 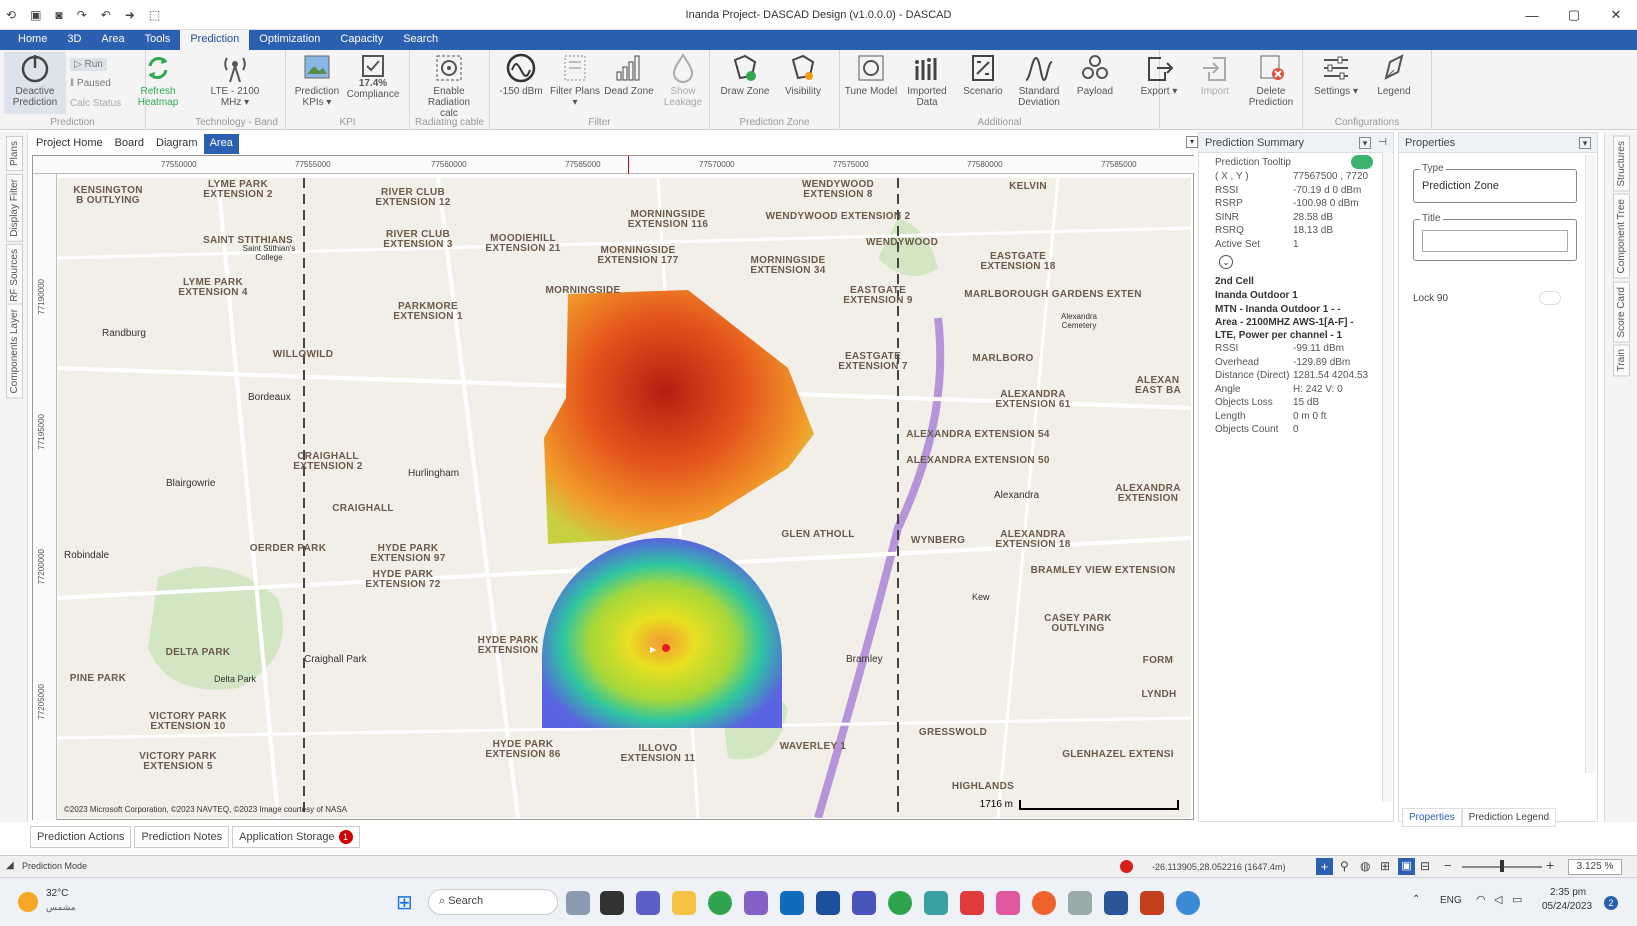 What do you see at coordinates (289, 40) in the screenshot?
I see `menu-optimization: Optimization` at bounding box center [289, 40].